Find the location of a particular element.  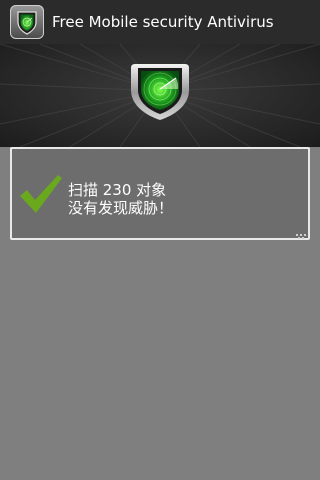

title-bar: Free Mobile security Antivirus is located at coordinates (160, 22).